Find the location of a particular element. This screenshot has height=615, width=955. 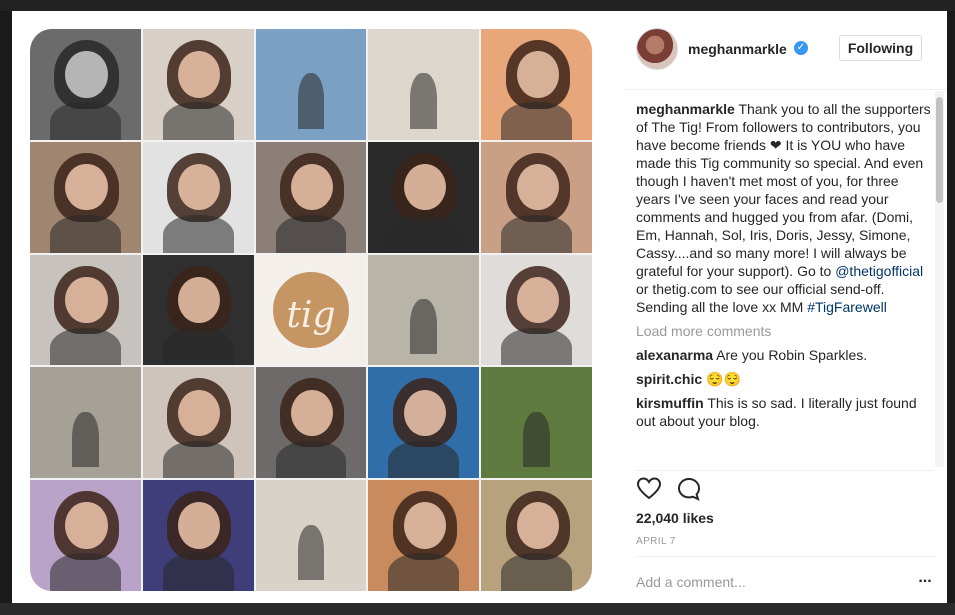

comment-username: spirit.chic is located at coordinates (669, 379).